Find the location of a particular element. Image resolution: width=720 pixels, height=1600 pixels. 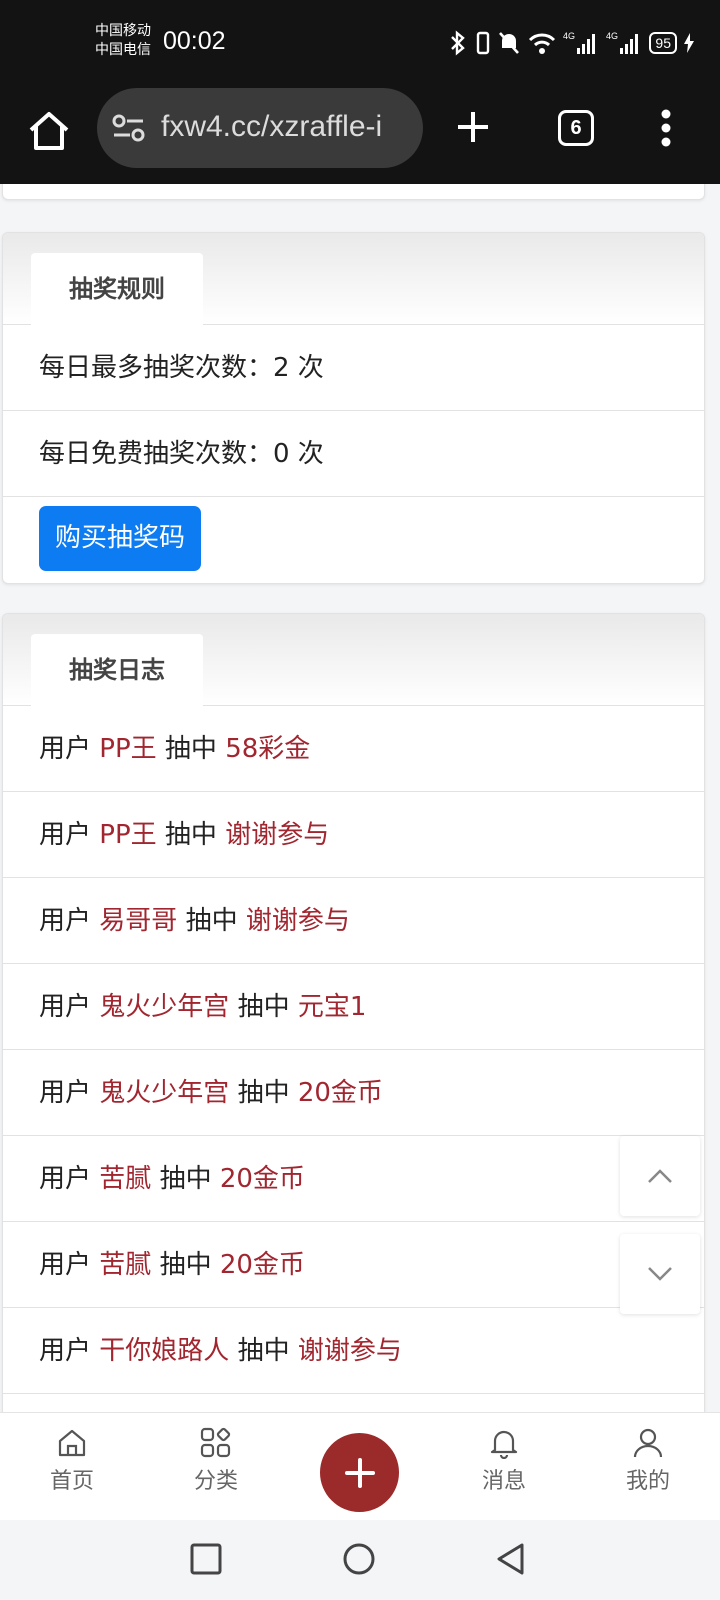

browser-toolbar: fxw4.cc/xzraffle-i 6 is located at coordinates (360, 135).